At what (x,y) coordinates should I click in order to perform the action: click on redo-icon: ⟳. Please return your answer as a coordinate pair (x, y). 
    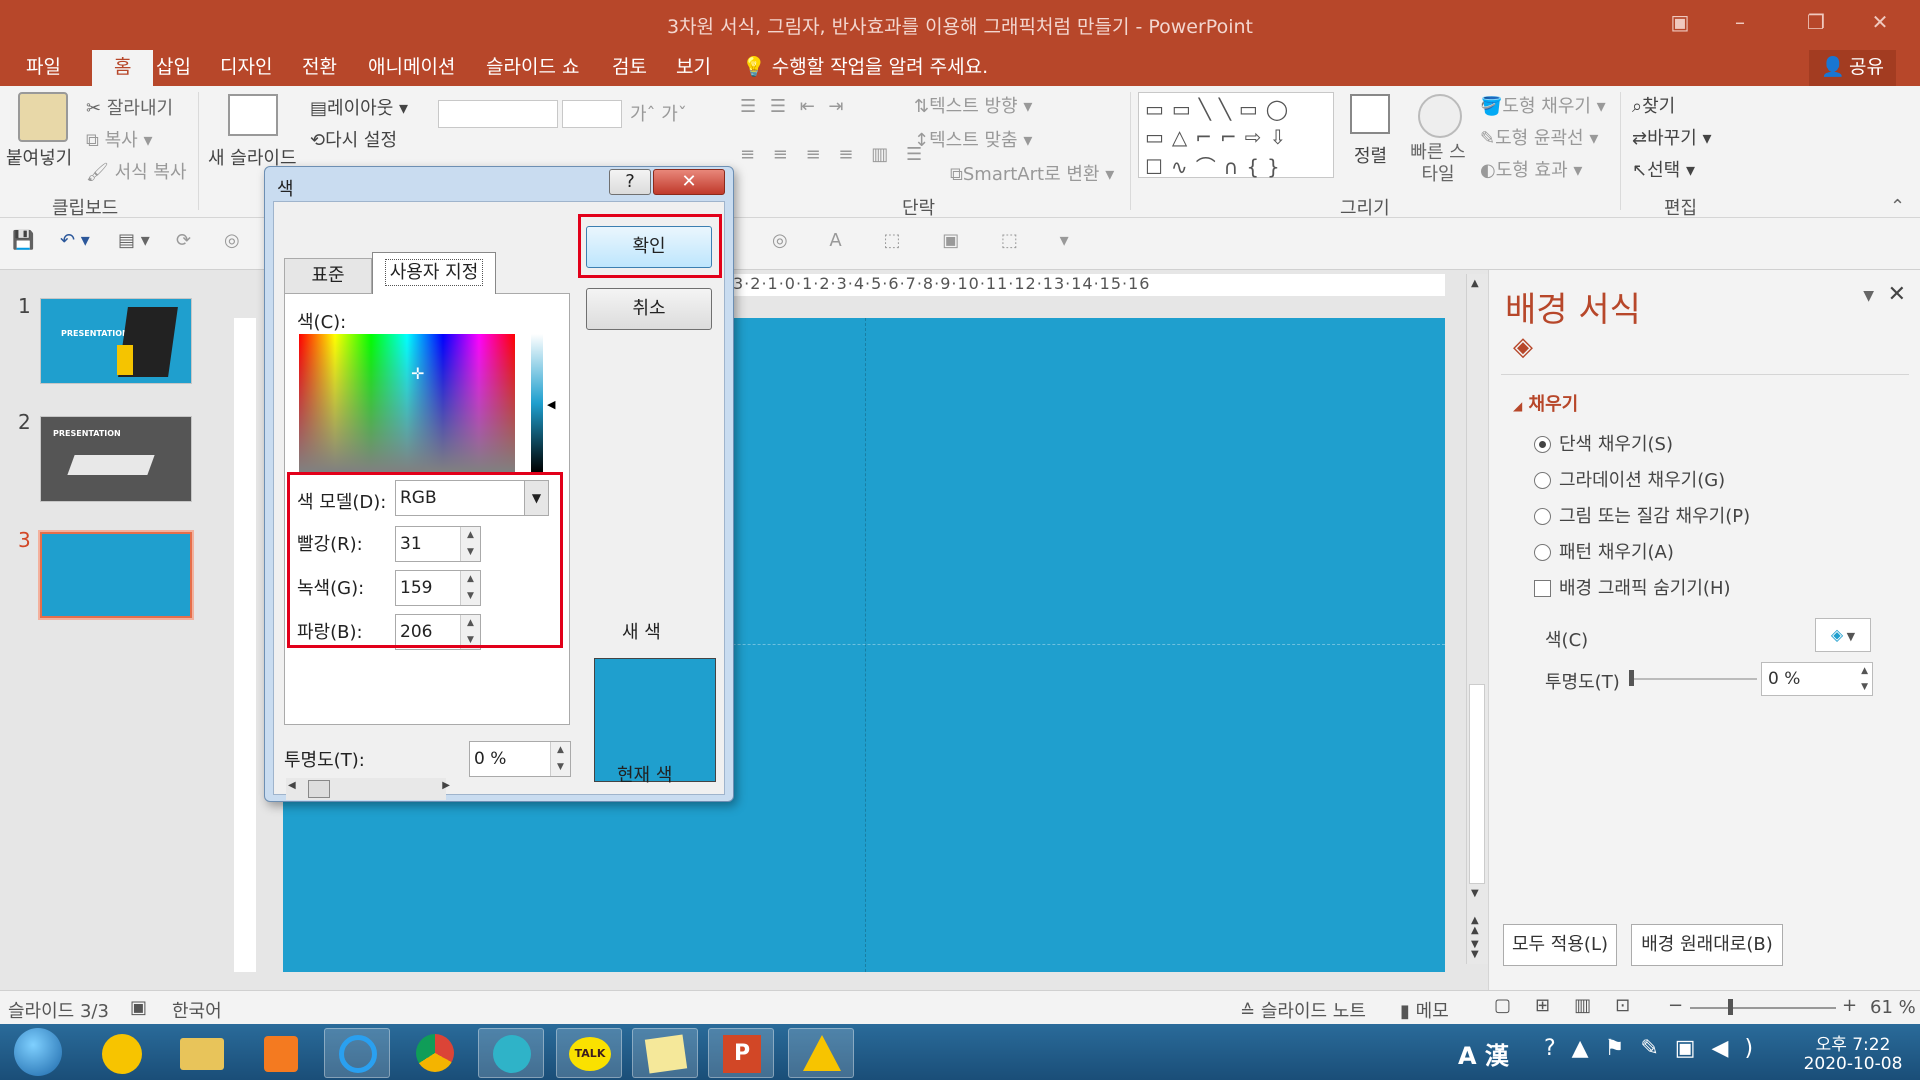
    Looking at the image, I should click on (183, 240).